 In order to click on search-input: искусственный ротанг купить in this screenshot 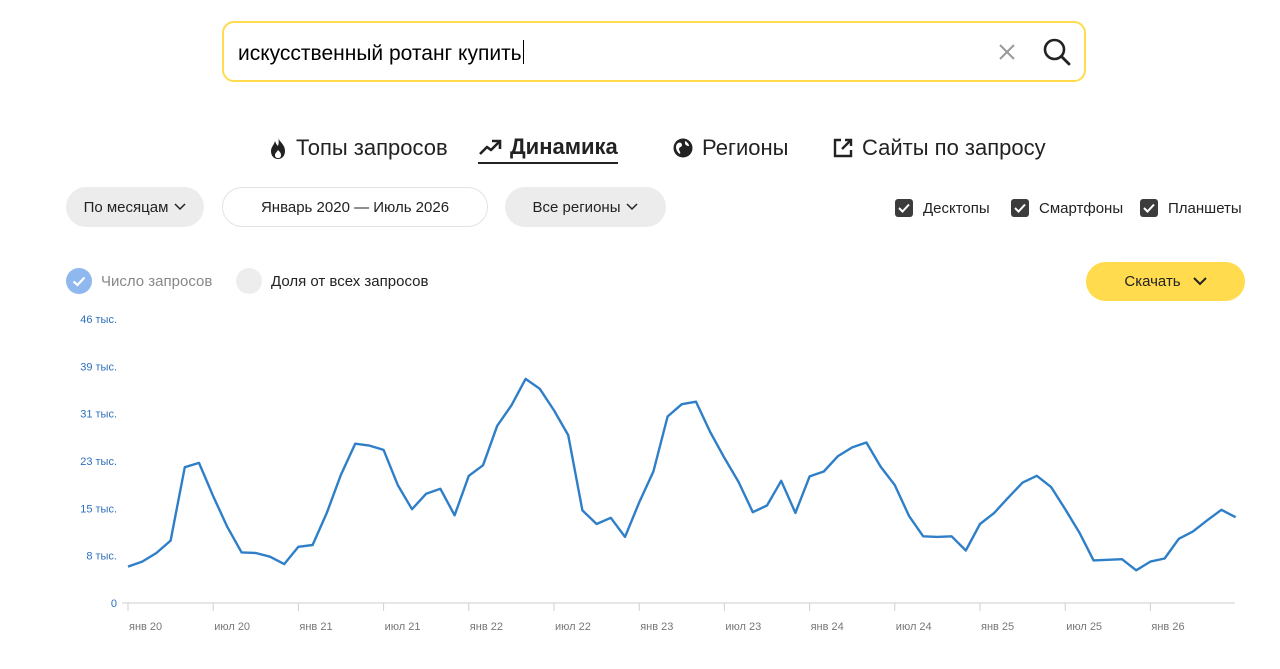, I will do `click(381, 53)`.